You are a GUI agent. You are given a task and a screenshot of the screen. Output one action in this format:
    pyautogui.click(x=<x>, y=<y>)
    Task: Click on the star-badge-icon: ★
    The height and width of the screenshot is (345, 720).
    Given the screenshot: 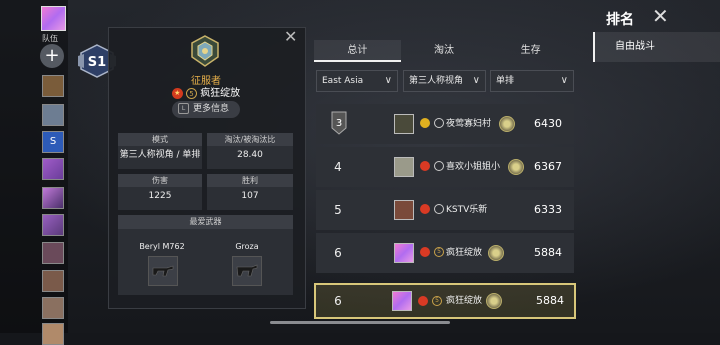 What is the action you would take?
    pyautogui.click(x=177, y=93)
    